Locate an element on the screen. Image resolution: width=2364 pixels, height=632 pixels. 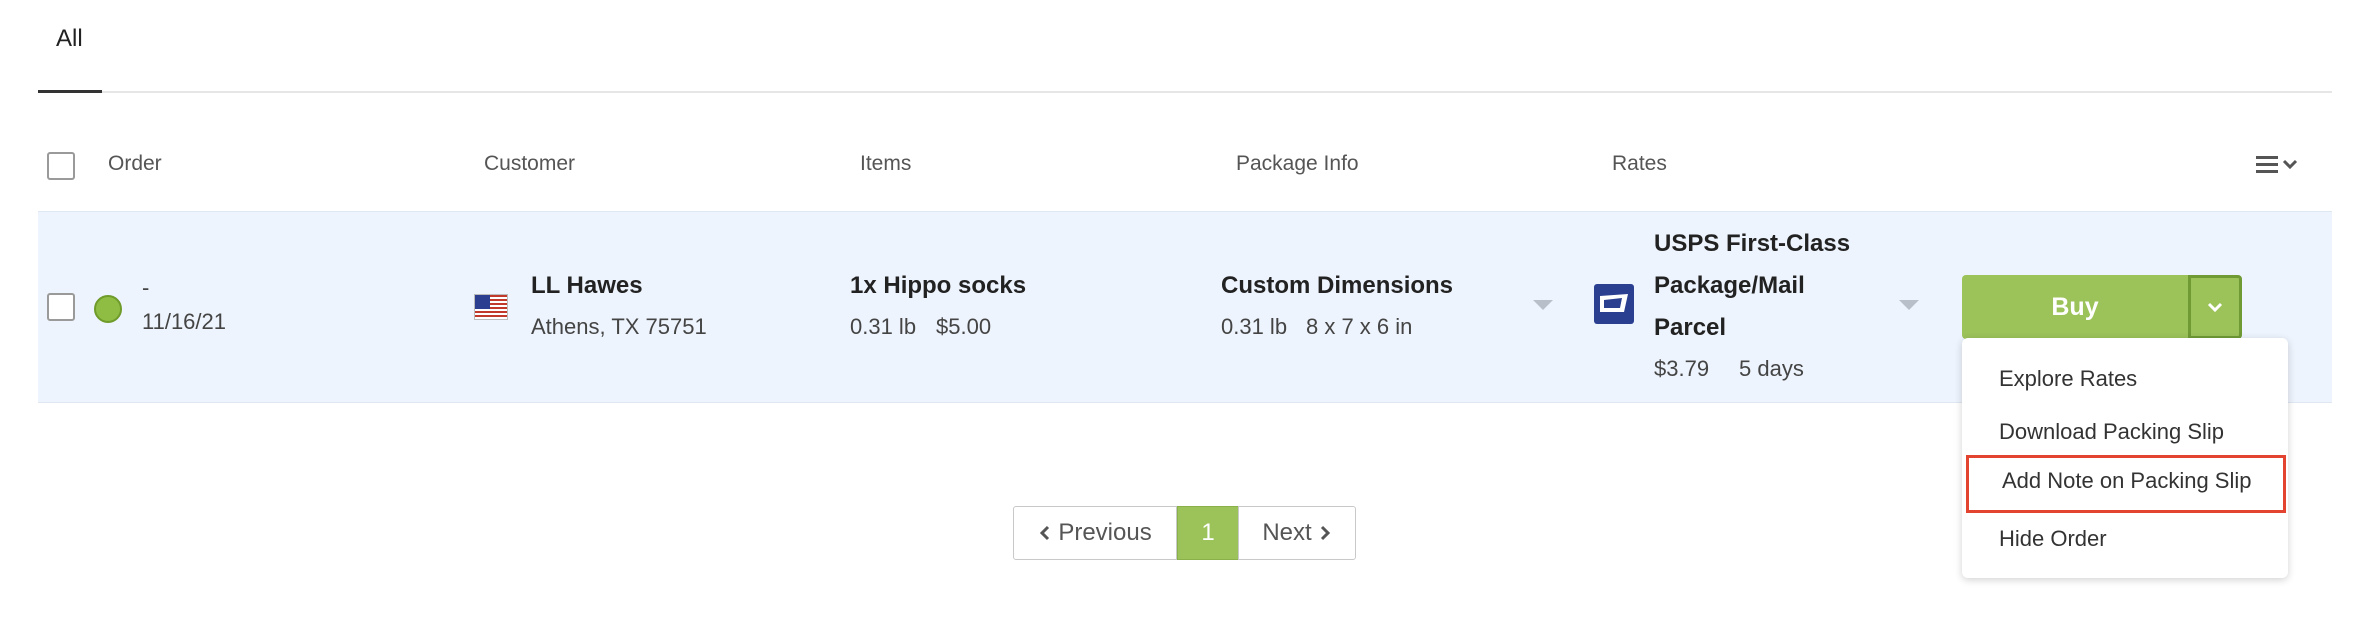
package-title: Custom Dimensions is located at coordinates (1337, 286).